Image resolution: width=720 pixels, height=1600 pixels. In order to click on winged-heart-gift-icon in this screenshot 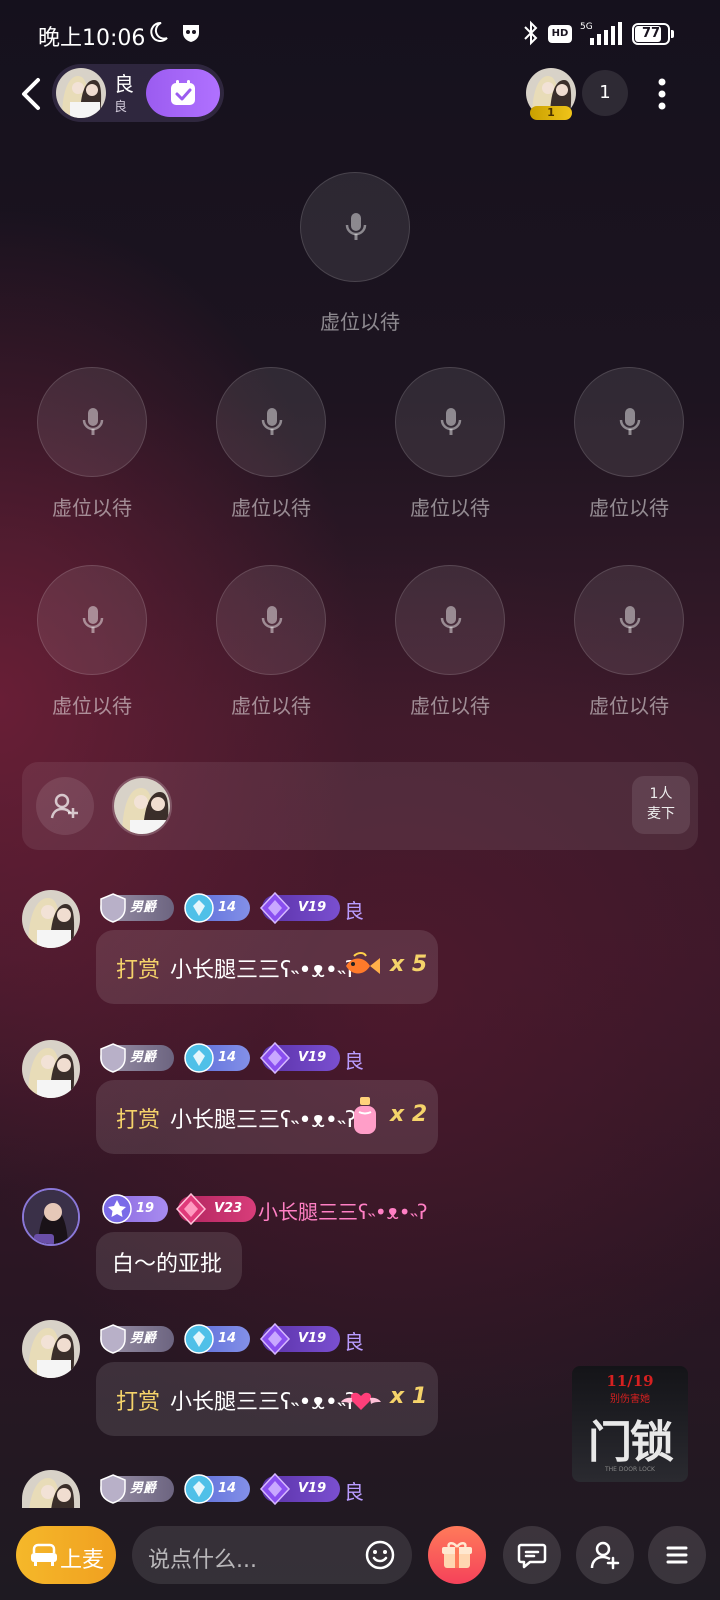, I will do `click(361, 1401)`.